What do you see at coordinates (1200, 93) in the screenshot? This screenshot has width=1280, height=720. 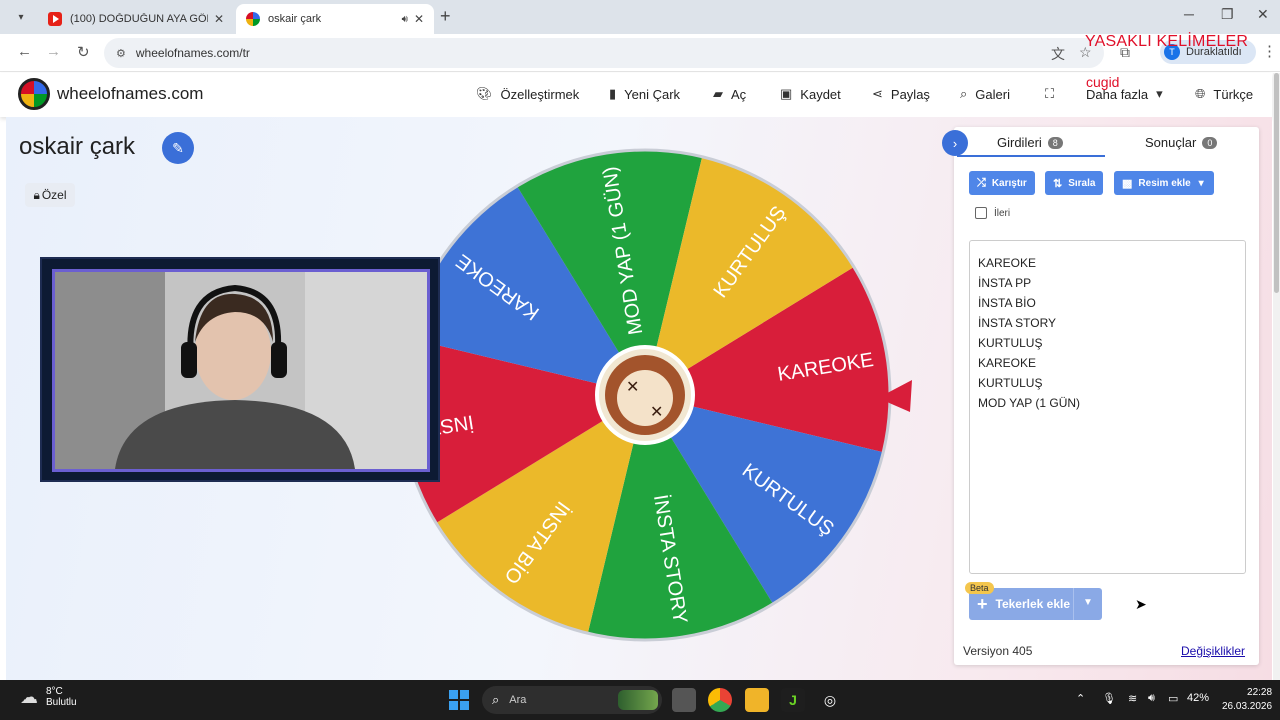 I see `globe-icon: 🌐︎` at bounding box center [1200, 93].